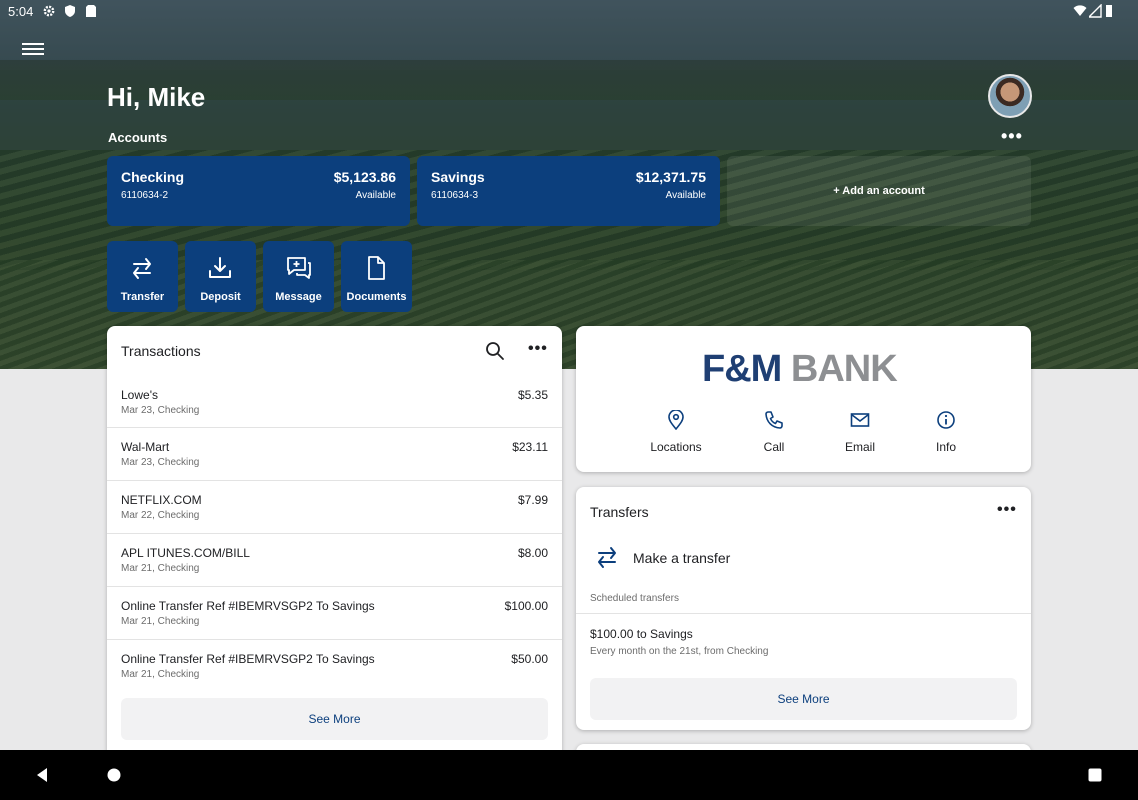 This screenshot has height=800, width=1138. Describe the element at coordinates (641, 634) in the screenshot. I see `scheduled-transfer-title: $100.00 to Savings` at that location.